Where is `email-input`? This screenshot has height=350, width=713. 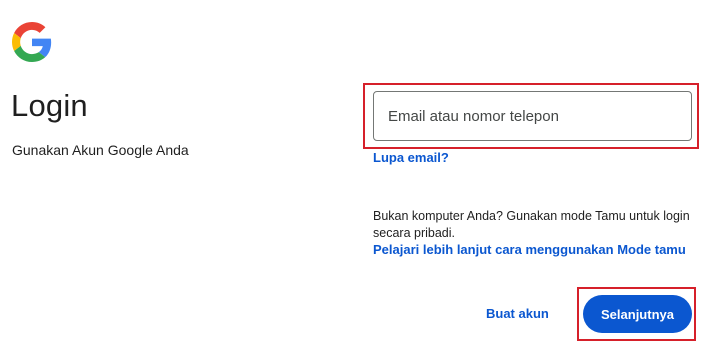
email-input is located at coordinates (532, 116).